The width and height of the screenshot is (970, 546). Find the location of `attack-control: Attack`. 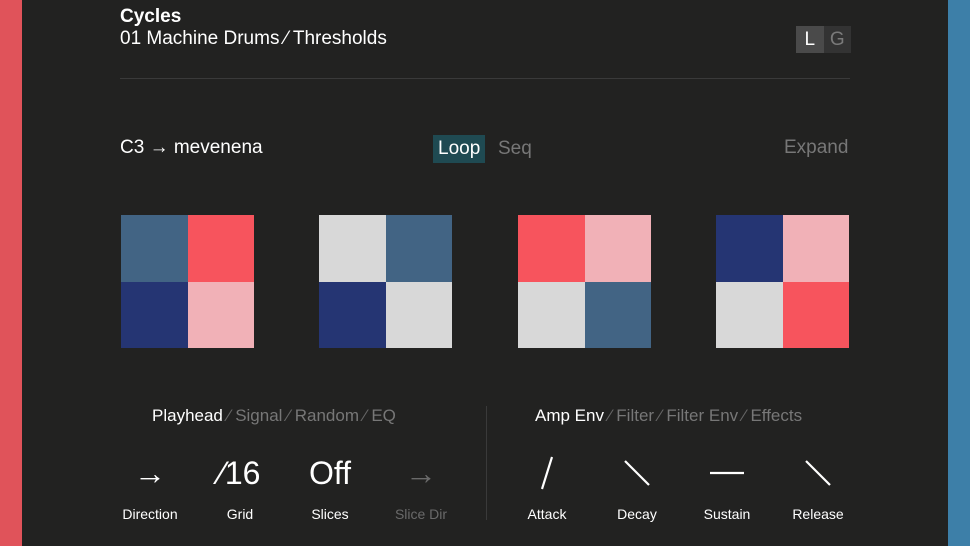

attack-control: Attack is located at coordinates (547, 485).